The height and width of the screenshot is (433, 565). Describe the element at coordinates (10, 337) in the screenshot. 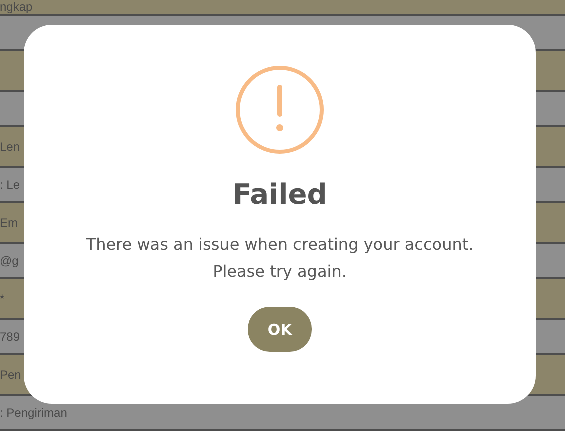

I see `form-text: 789` at that location.